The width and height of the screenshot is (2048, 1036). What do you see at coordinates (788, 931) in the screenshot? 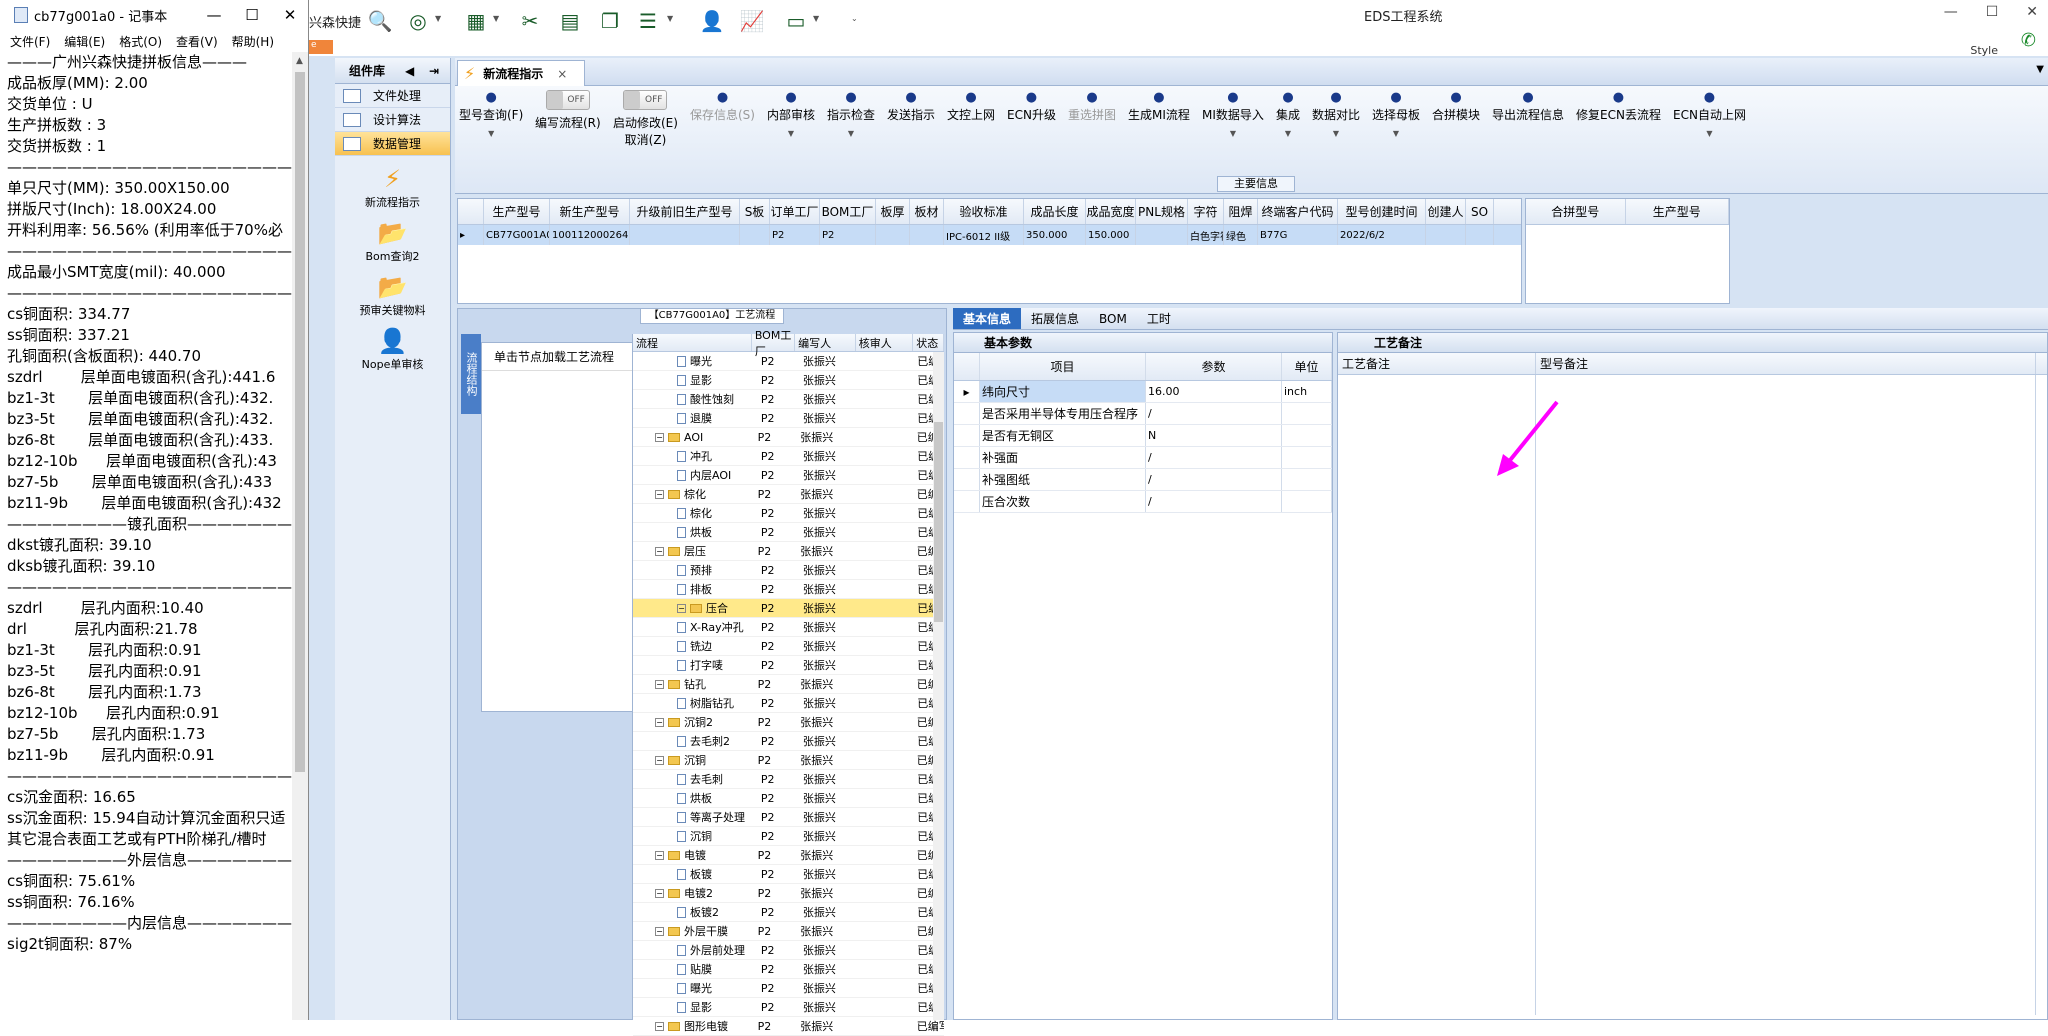
I see `tree-row: −外层干膜P2张振兴已编写` at bounding box center [788, 931].